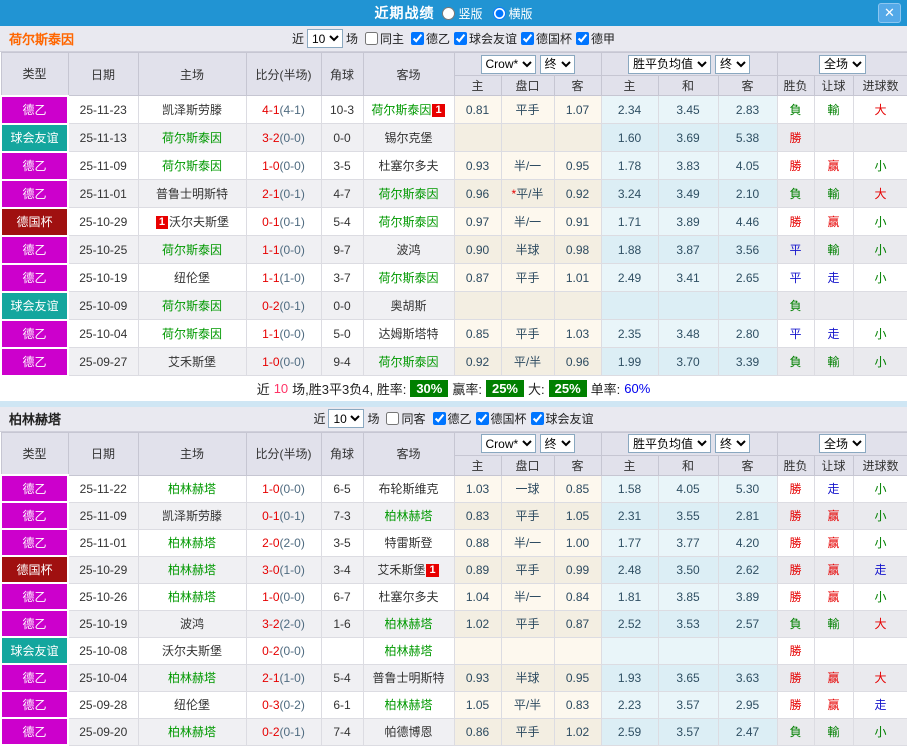 Image resolution: width=907 pixels, height=749 pixels. I want to click on home-team-cell: 沃尔夫斯堡, so click(192, 650).